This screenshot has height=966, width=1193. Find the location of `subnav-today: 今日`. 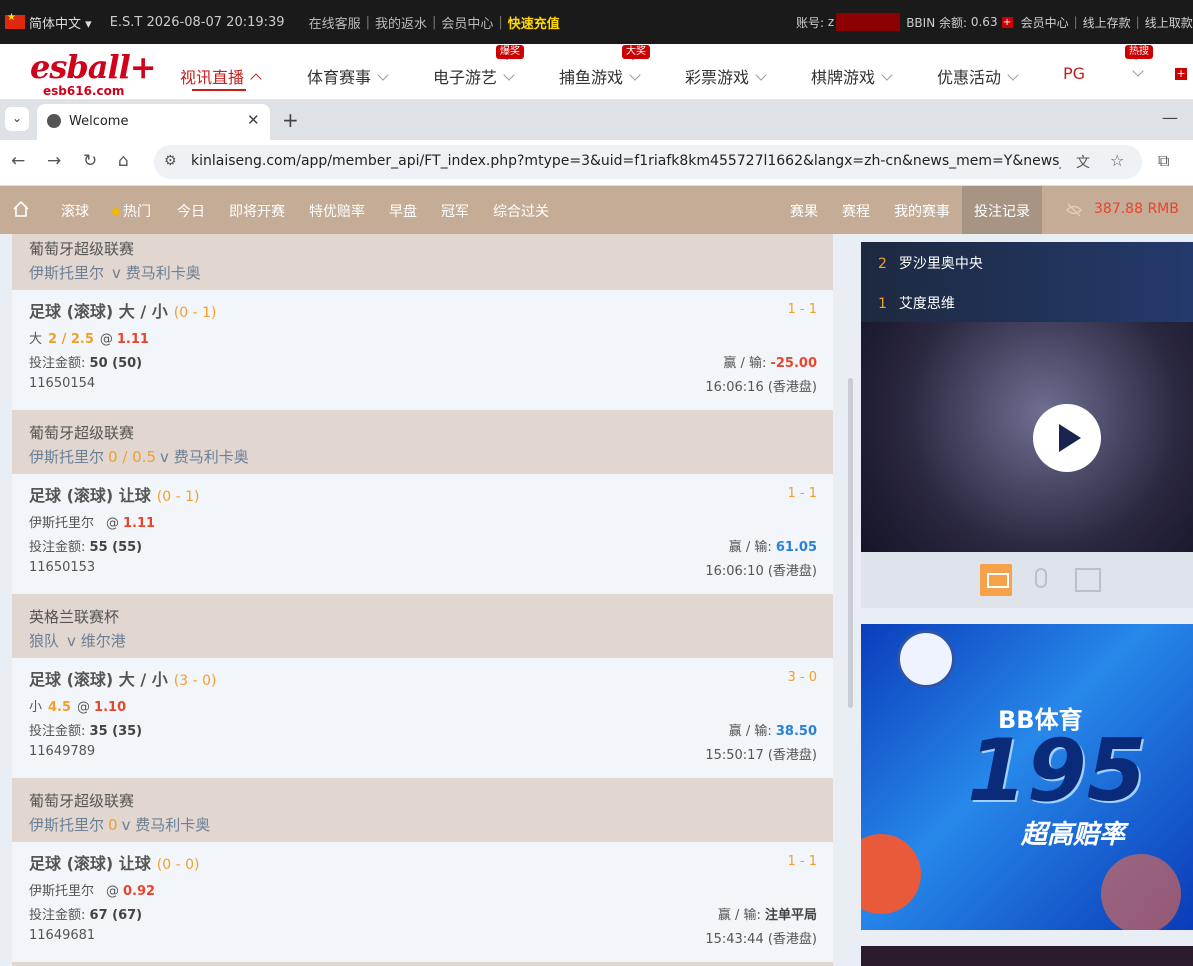

subnav-today: 今日 is located at coordinates (191, 211).